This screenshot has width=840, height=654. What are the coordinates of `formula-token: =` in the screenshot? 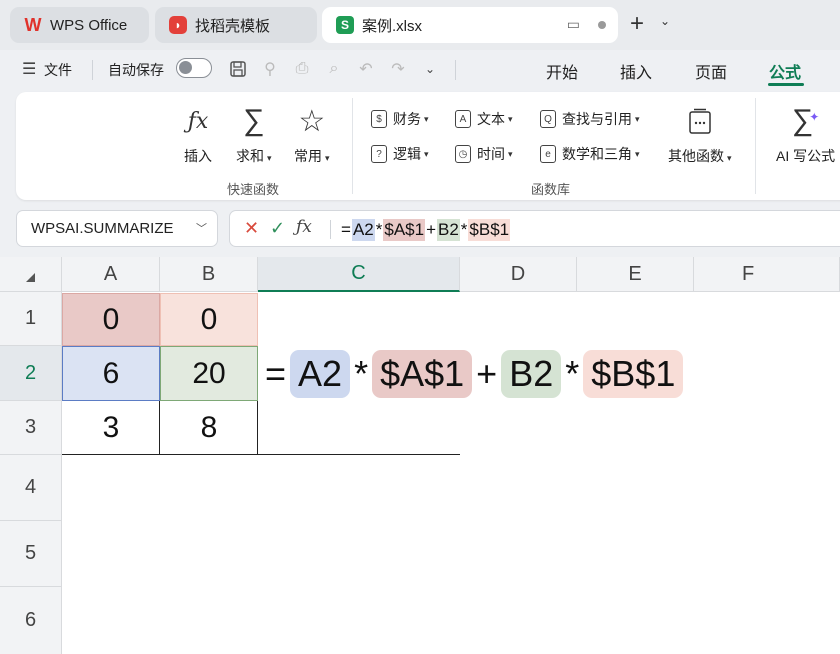 It's located at (346, 229).